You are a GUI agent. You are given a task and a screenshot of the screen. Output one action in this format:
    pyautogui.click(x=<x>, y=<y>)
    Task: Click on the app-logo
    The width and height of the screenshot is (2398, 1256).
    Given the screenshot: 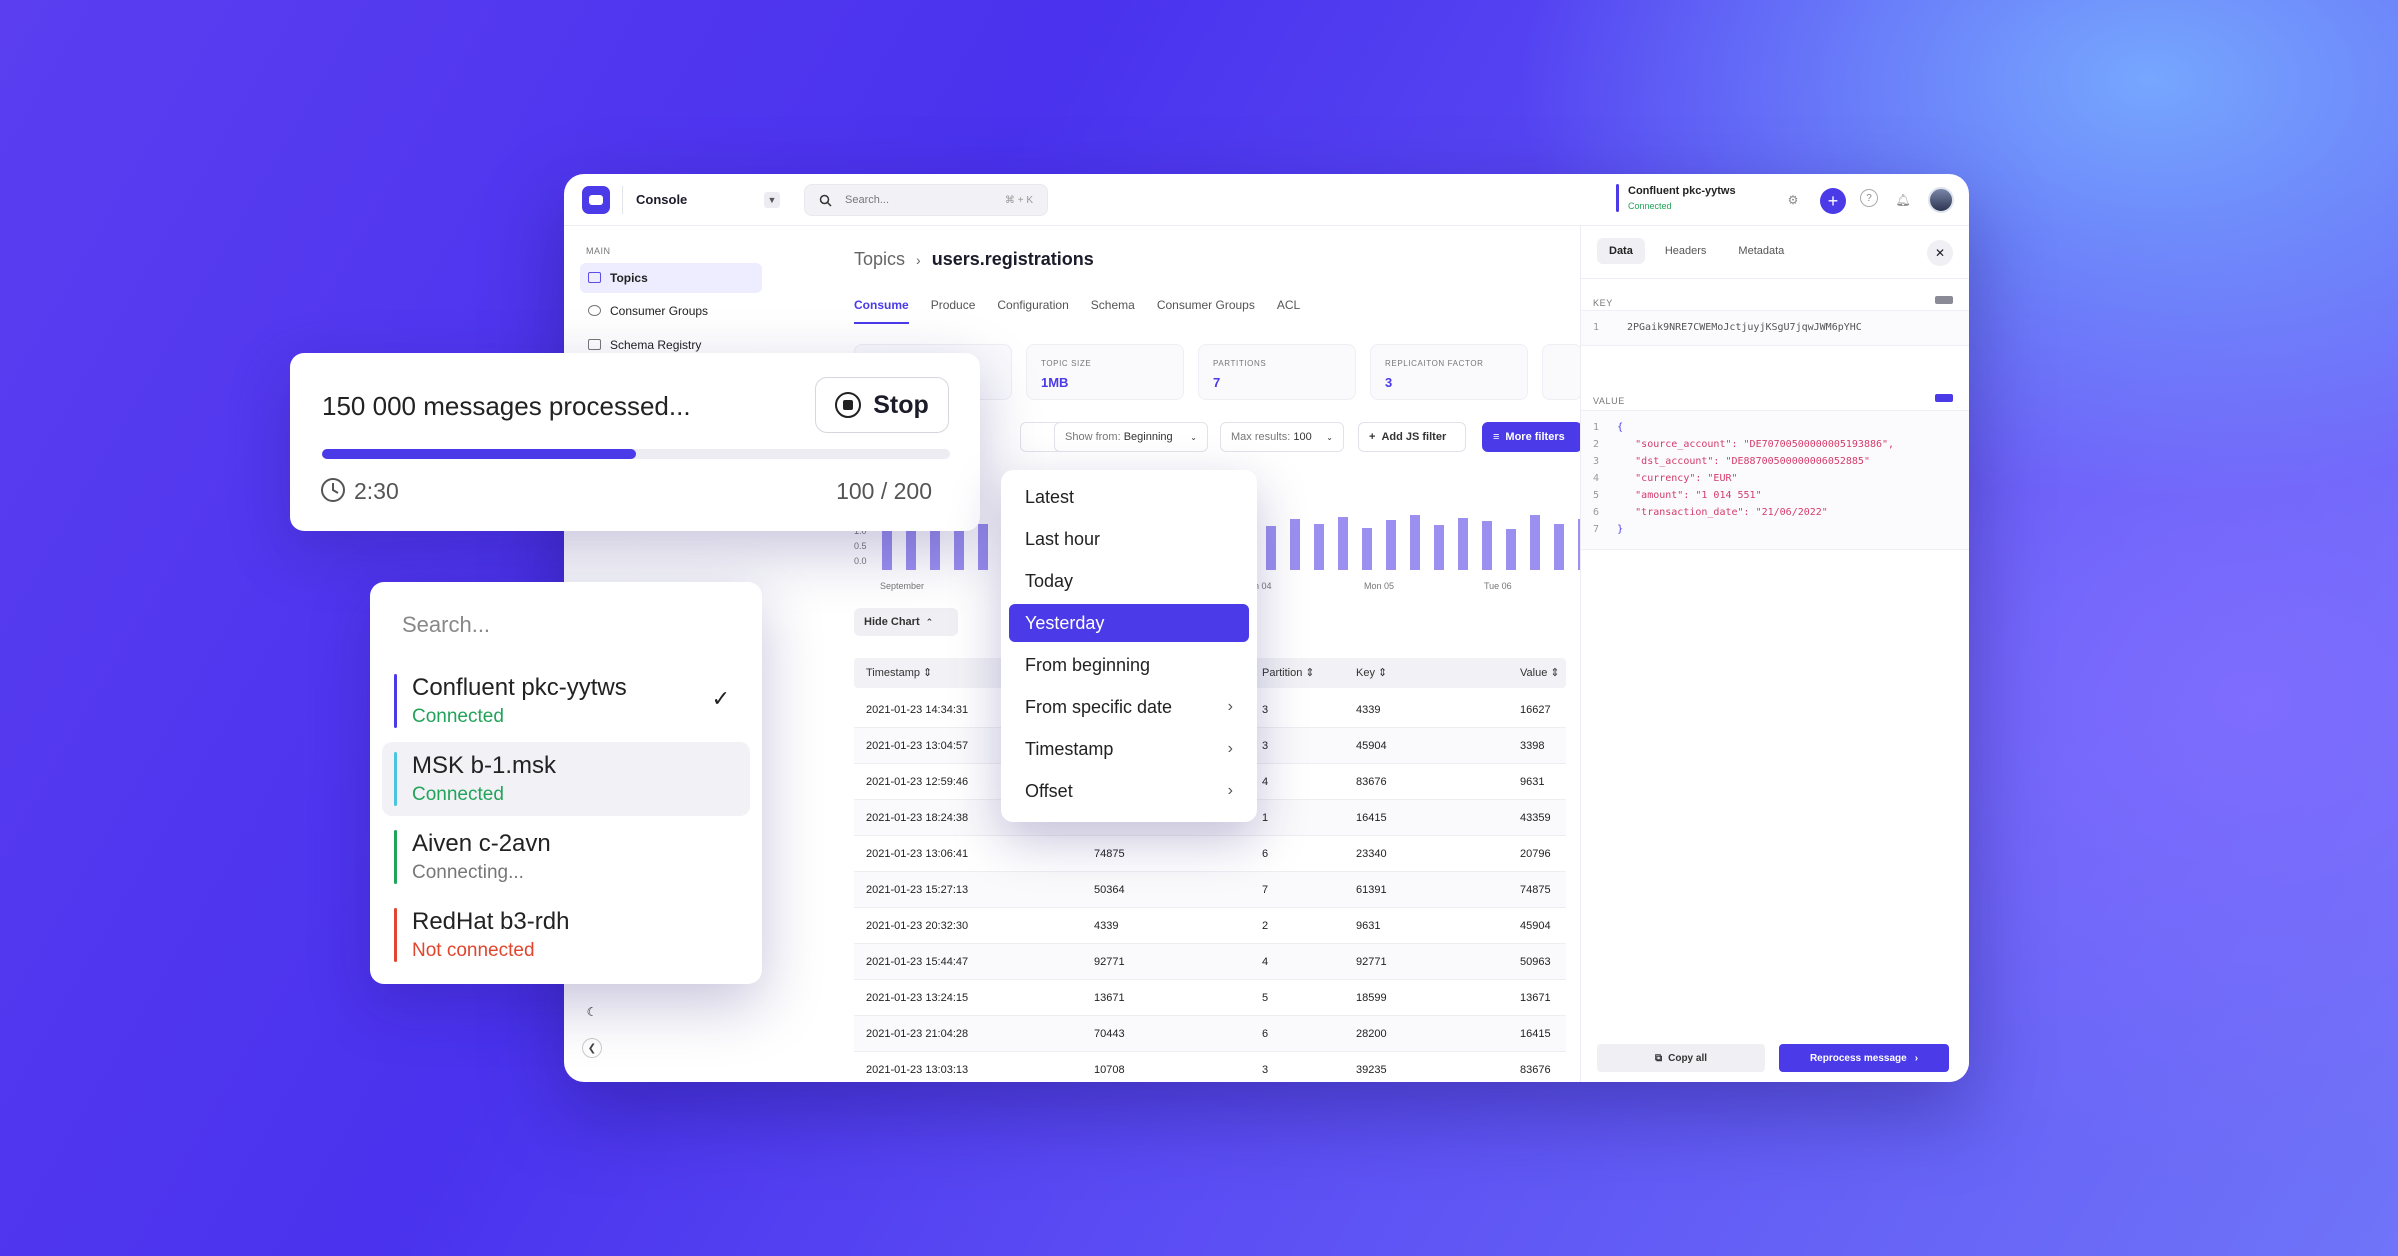 What is the action you would take?
    pyautogui.click(x=596, y=200)
    